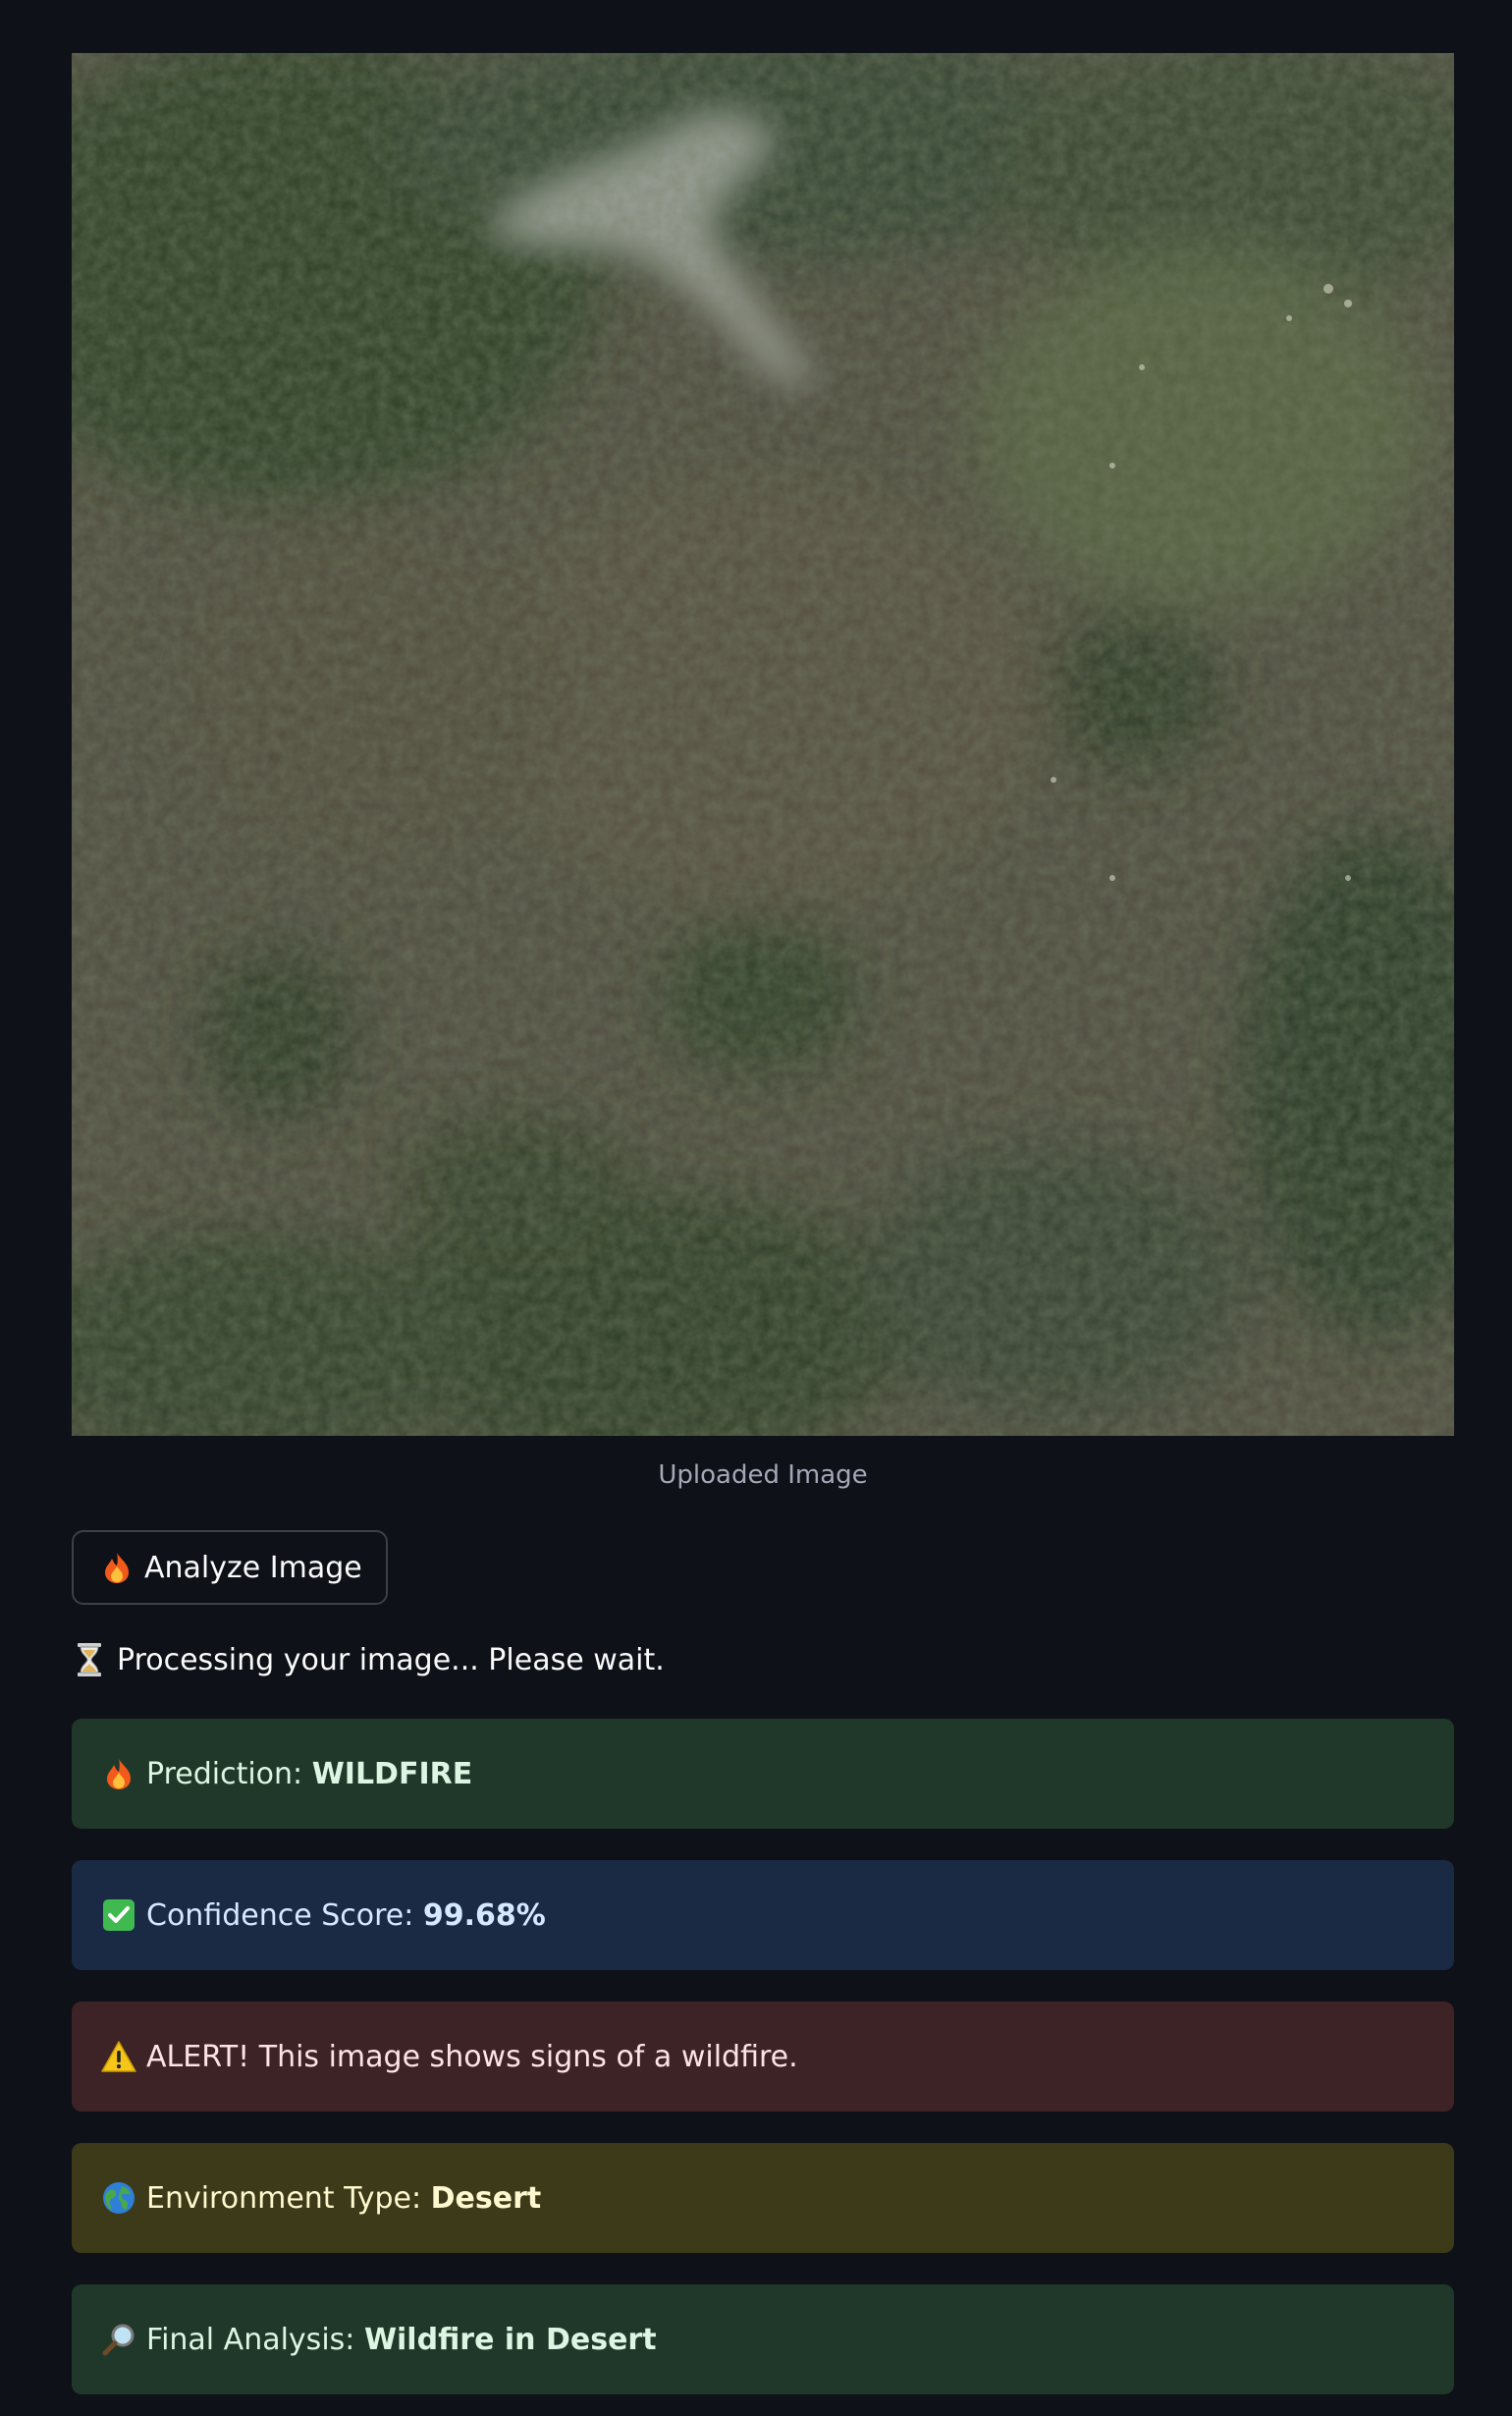 The image size is (1512, 2416). What do you see at coordinates (763, 1915) in the screenshot?
I see `confidence-result: Confidence Score: 99.68%` at bounding box center [763, 1915].